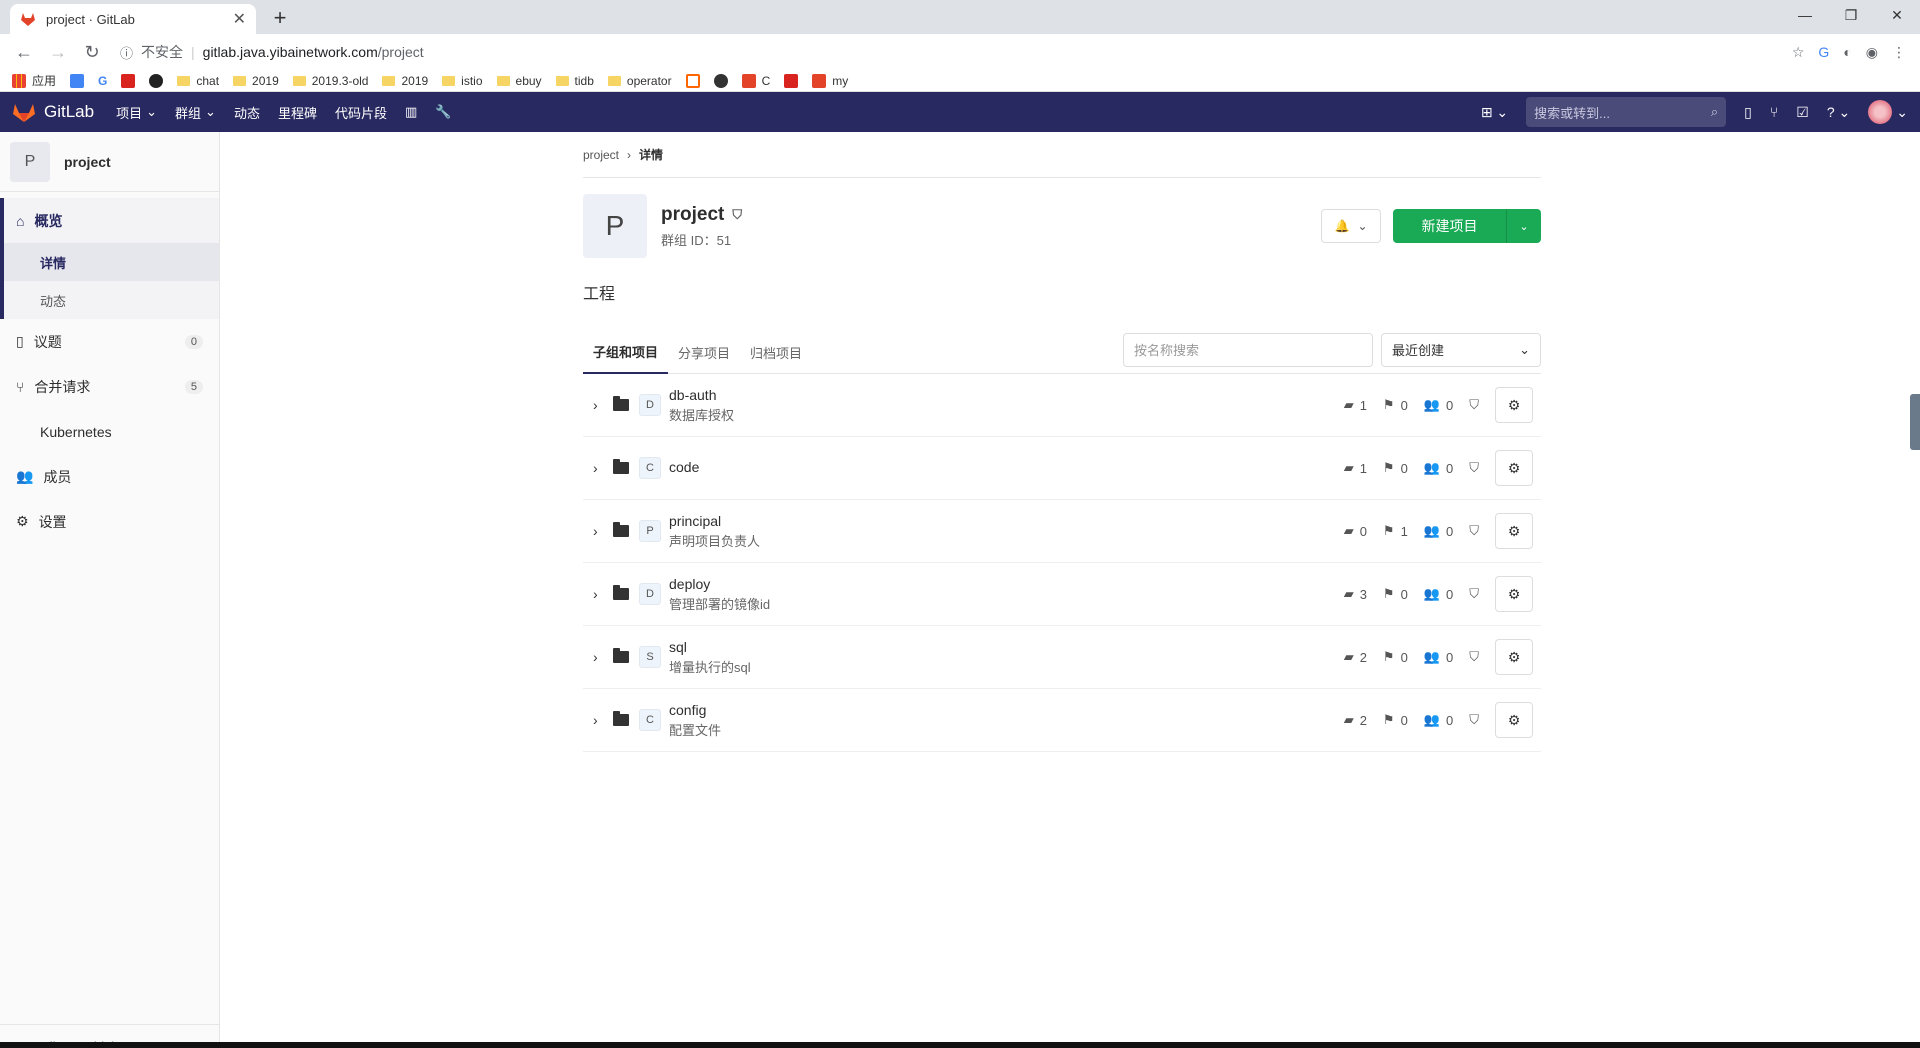  Describe the element at coordinates (136, 112) in the screenshot. I see `nav-projects: 项目 ⌄` at that location.